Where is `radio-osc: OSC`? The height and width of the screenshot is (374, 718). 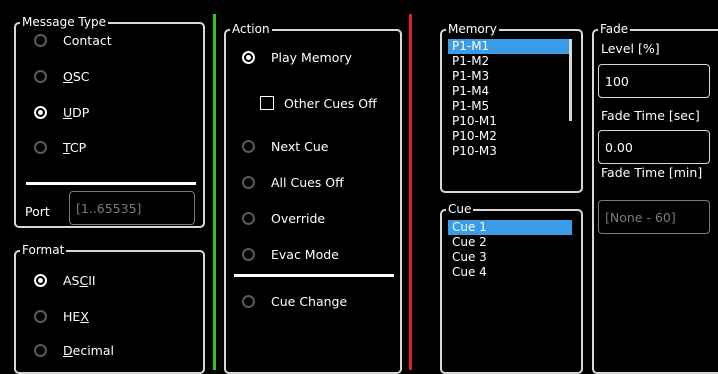
radio-osc: OSC is located at coordinates (62, 76).